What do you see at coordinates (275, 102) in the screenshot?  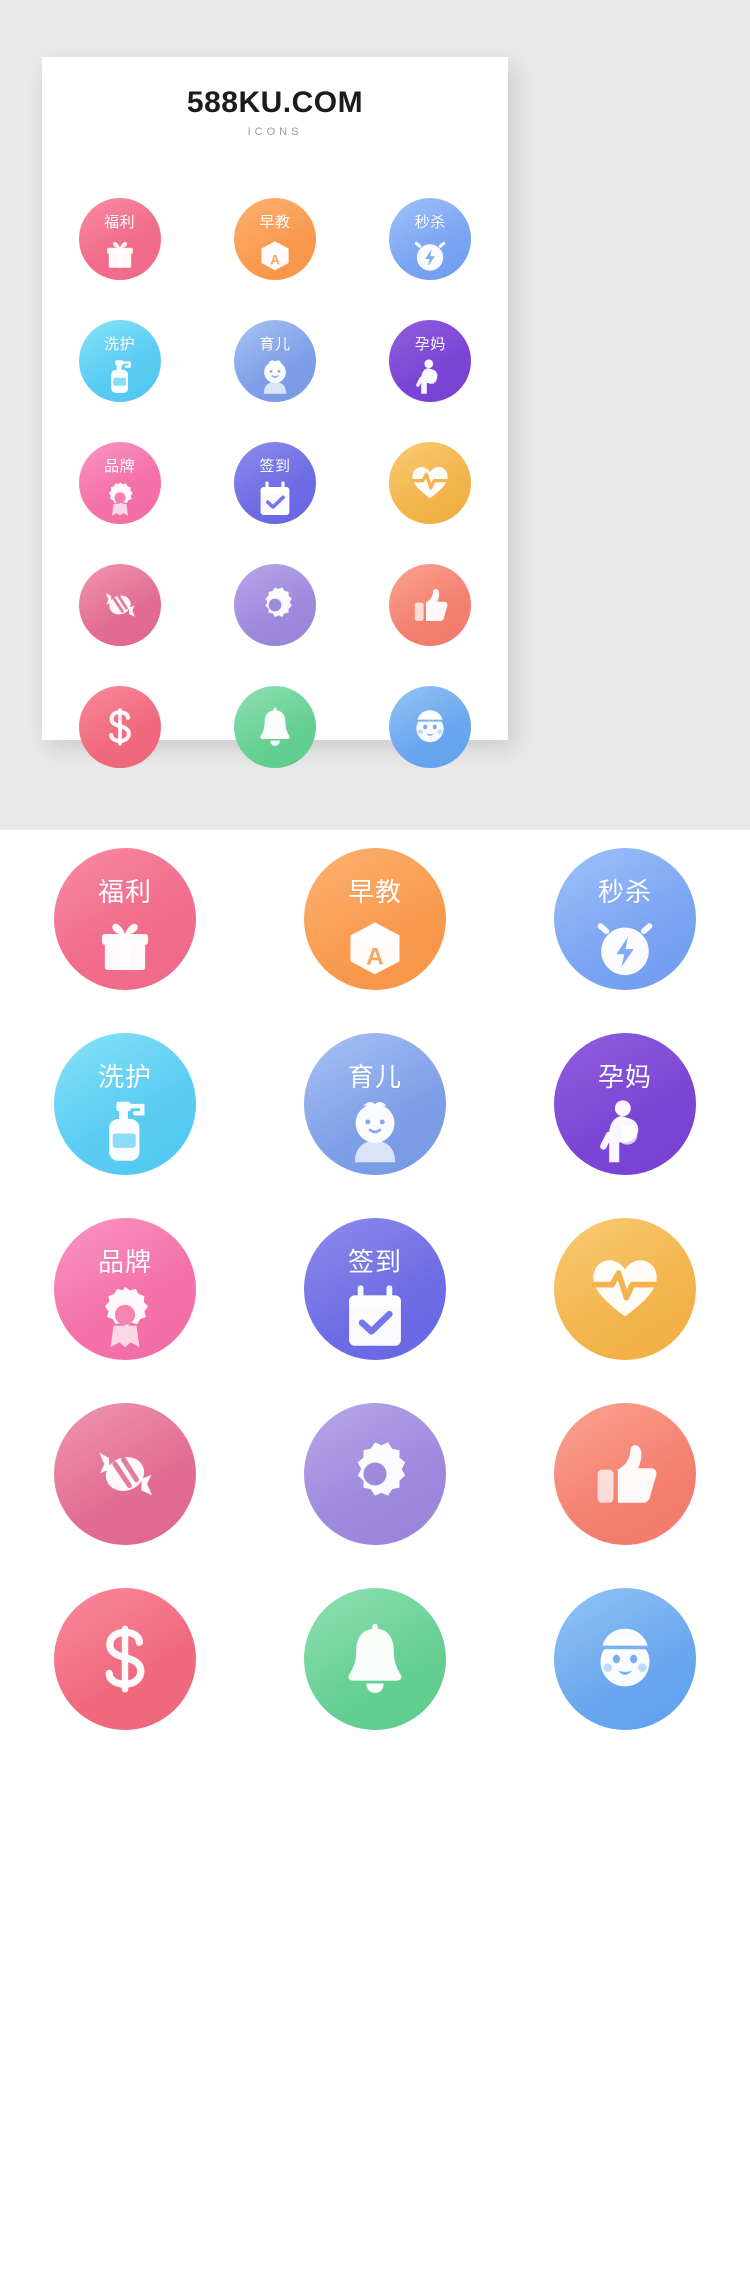 I see `page-title: 588KU.COM` at bounding box center [275, 102].